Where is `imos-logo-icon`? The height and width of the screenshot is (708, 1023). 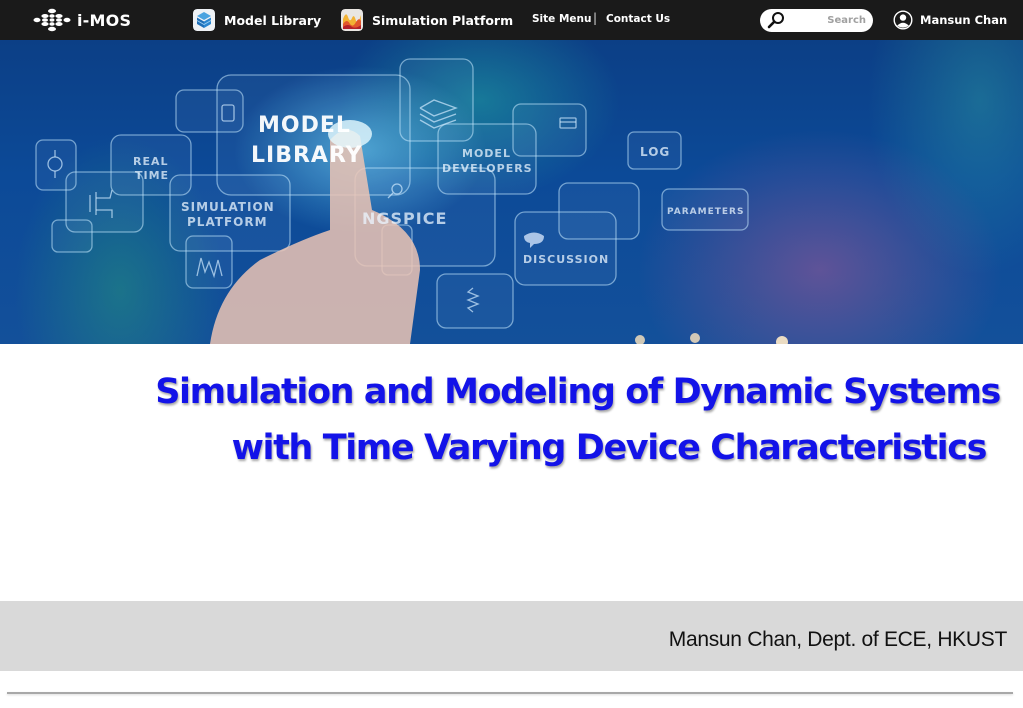
imos-logo-icon is located at coordinates (52, 20).